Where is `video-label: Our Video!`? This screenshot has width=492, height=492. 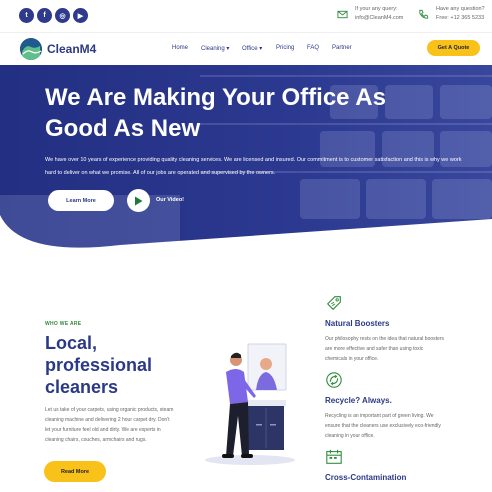
video-label: Our Video! is located at coordinates (170, 200).